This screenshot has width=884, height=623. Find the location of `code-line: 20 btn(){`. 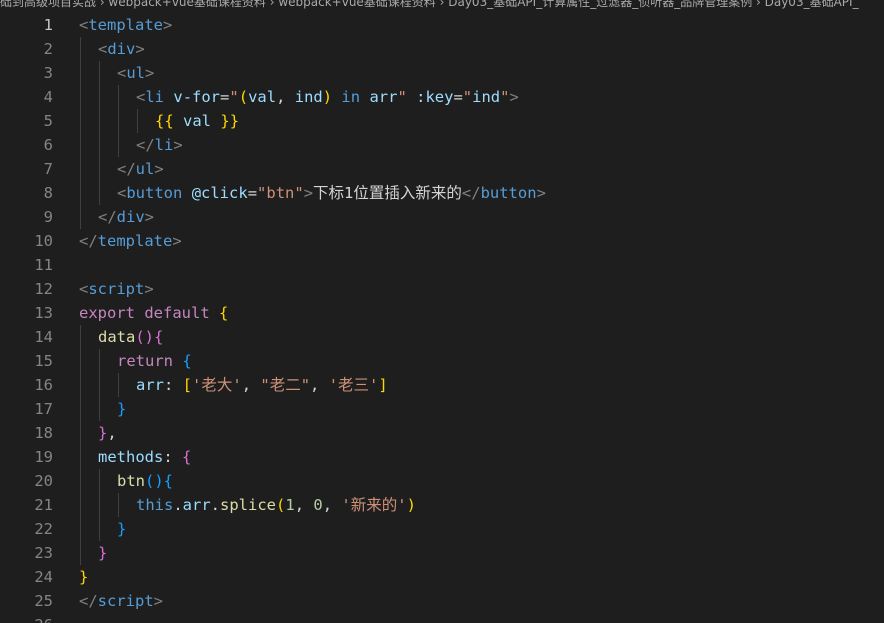

code-line: 20 btn(){ is located at coordinates (442, 481).